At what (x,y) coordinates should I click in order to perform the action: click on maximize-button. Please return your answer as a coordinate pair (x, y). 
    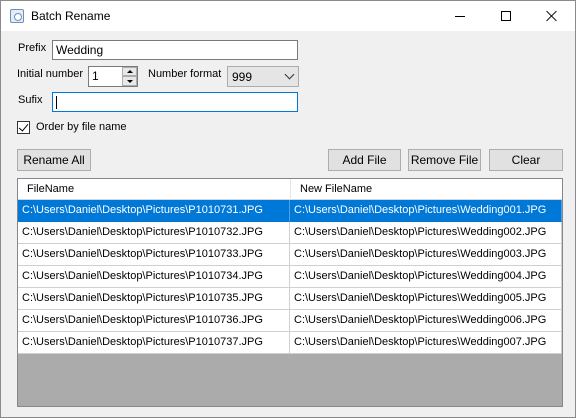
    Looking at the image, I should click on (506, 16).